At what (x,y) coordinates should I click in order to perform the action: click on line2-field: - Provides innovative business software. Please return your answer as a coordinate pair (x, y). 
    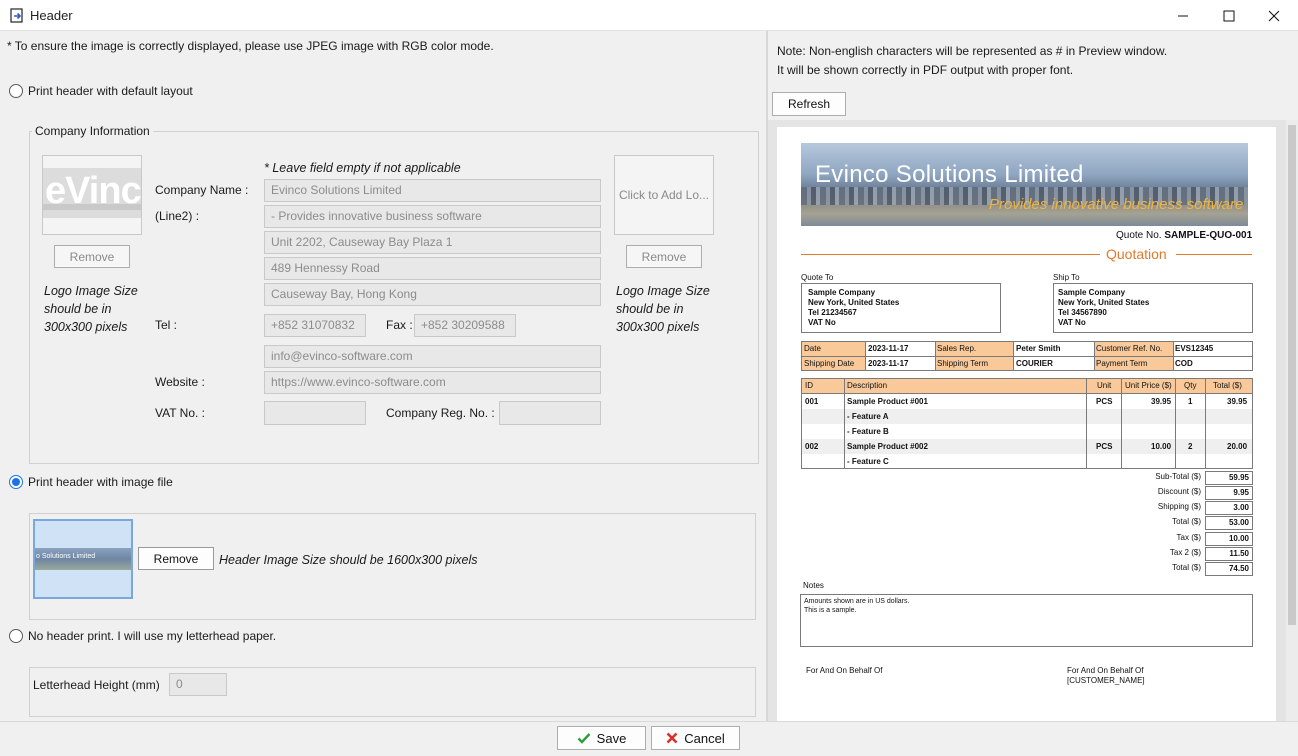
    Looking at the image, I should click on (432, 216).